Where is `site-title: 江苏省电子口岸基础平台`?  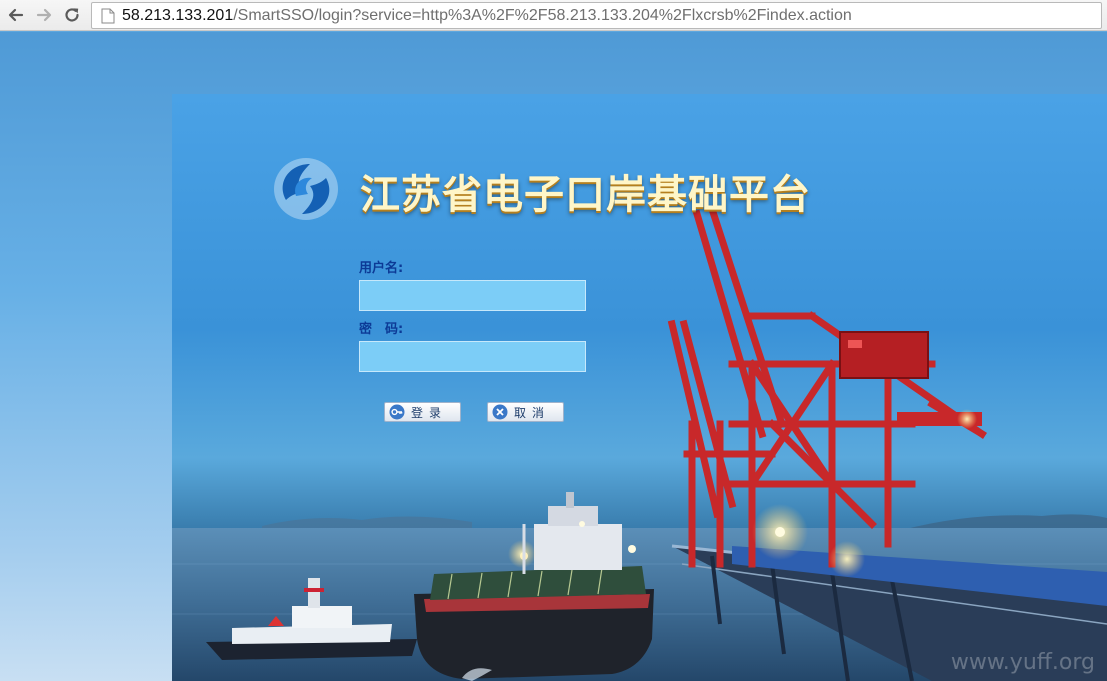
site-title: 江苏省电子口岸基础平台 is located at coordinates (585, 195).